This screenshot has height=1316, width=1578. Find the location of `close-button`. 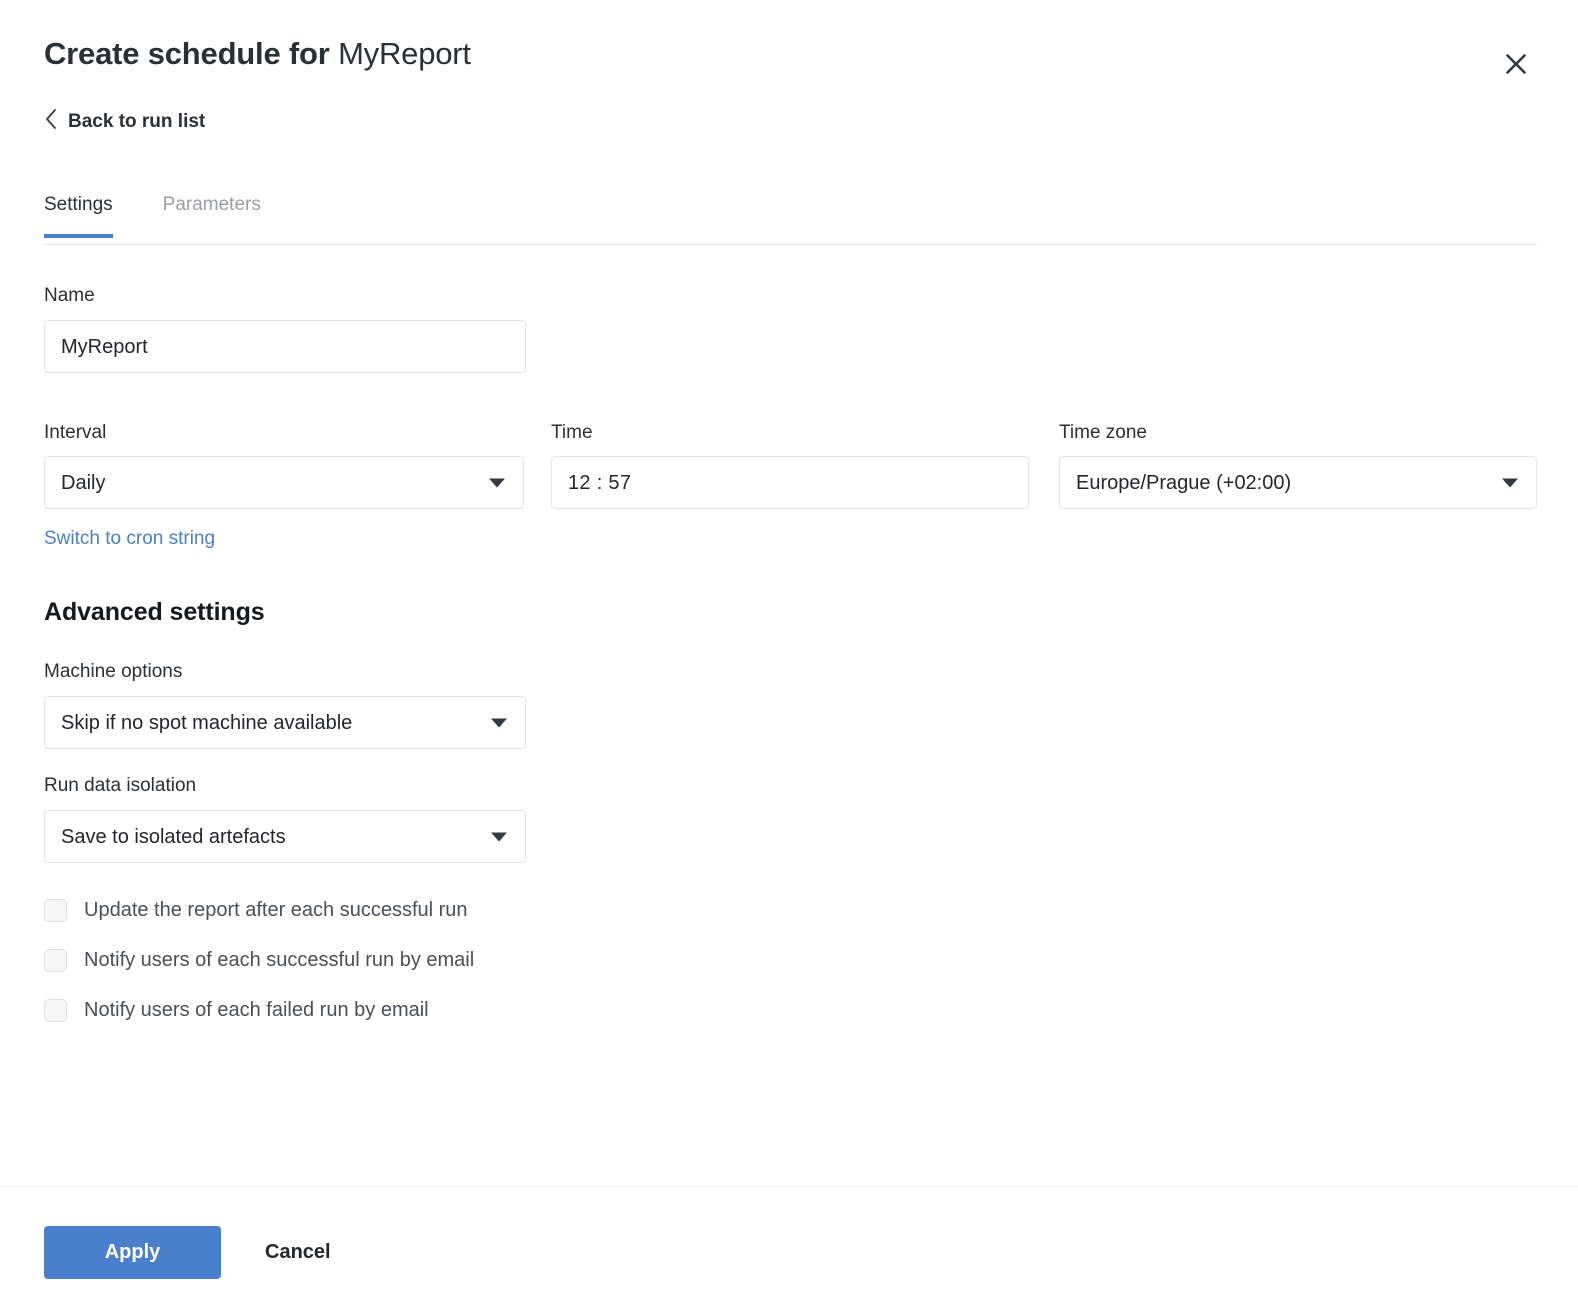

close-button is located at coordinates (1516, 64).